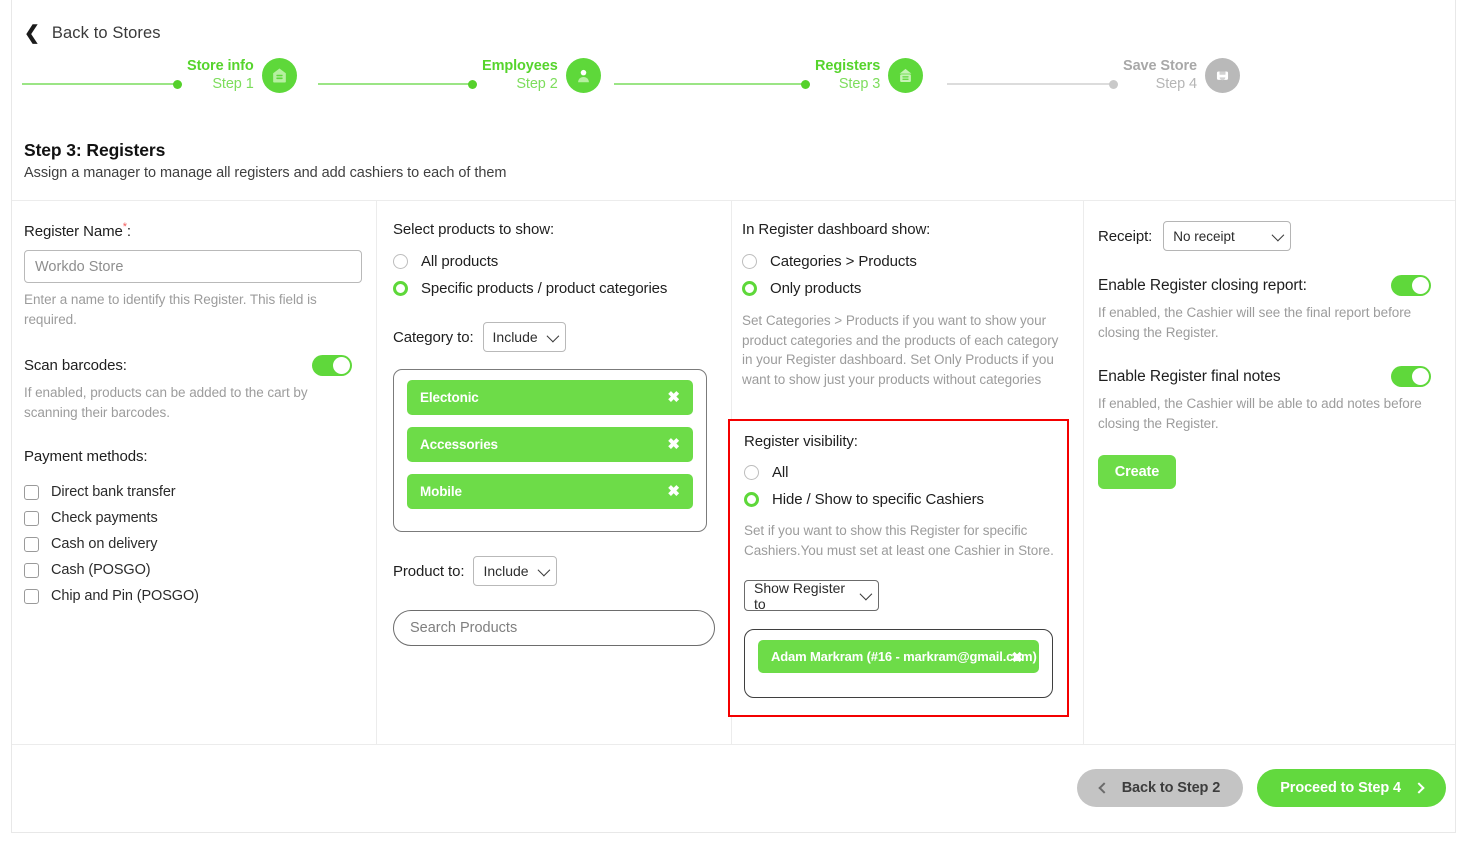 The width and height of the screenshot is (1467, 842). I want to click on register-icon, so click(906, 75).